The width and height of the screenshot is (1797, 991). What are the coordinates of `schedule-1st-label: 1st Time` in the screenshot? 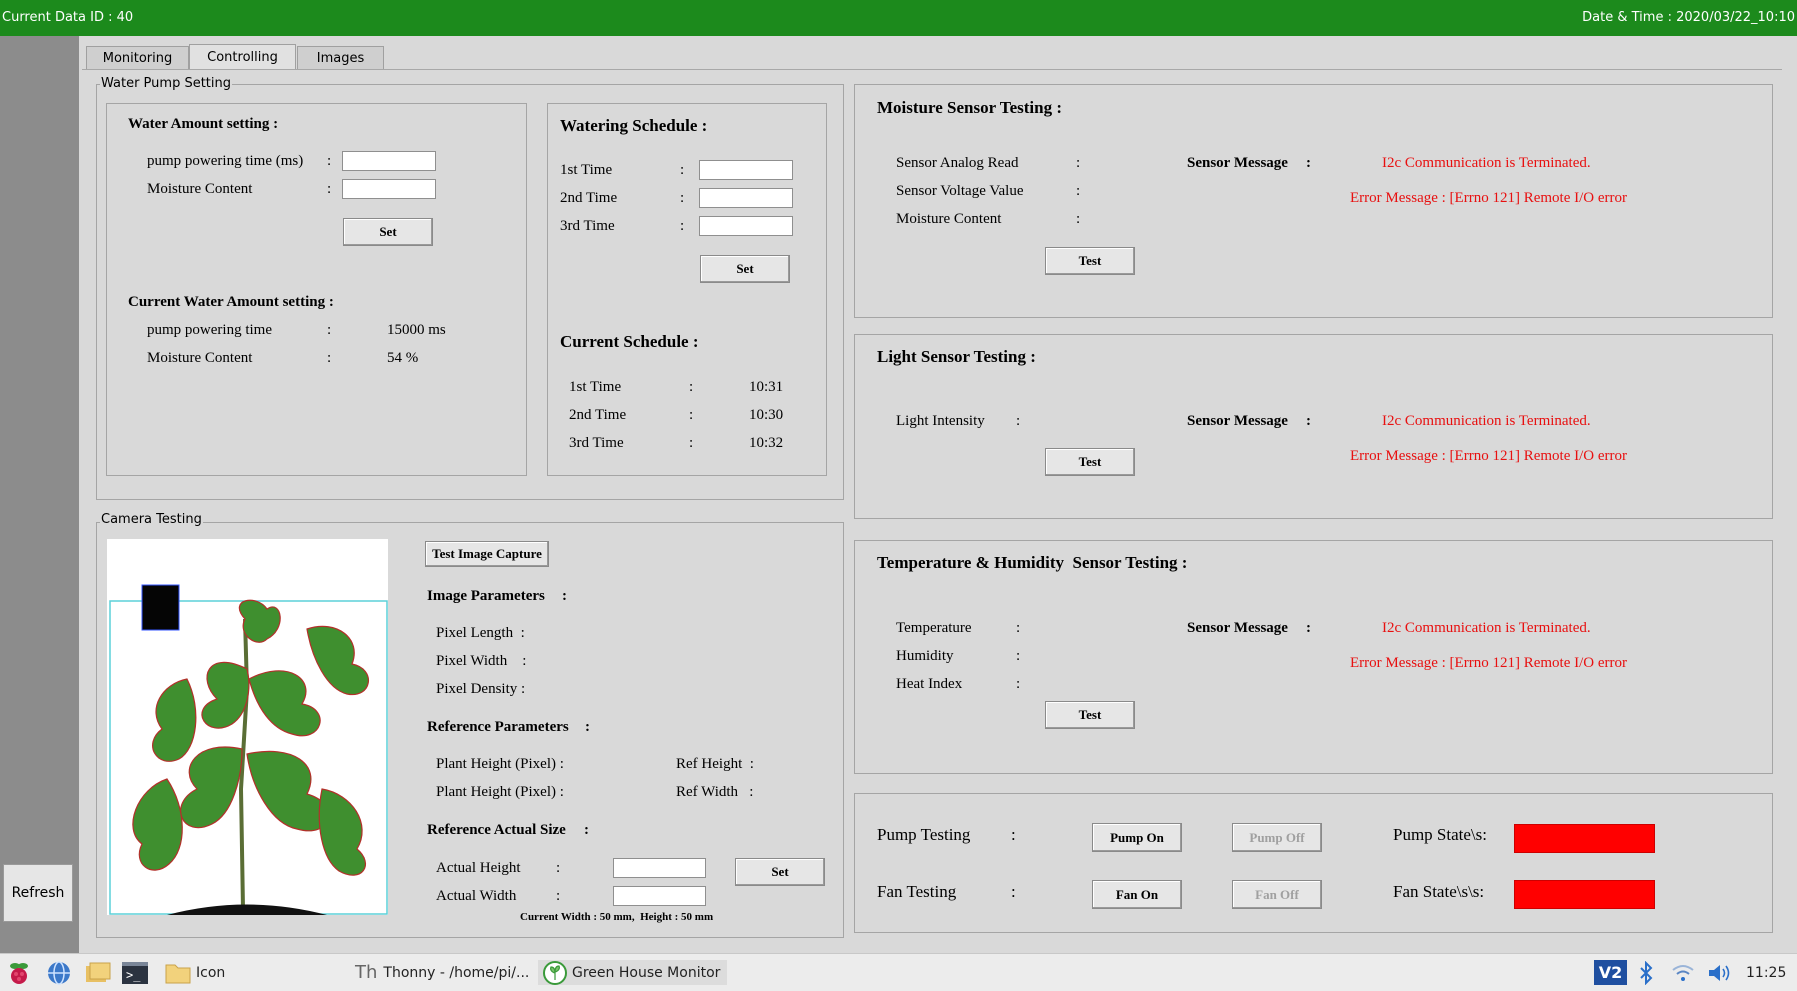 It's located at (586, 170).